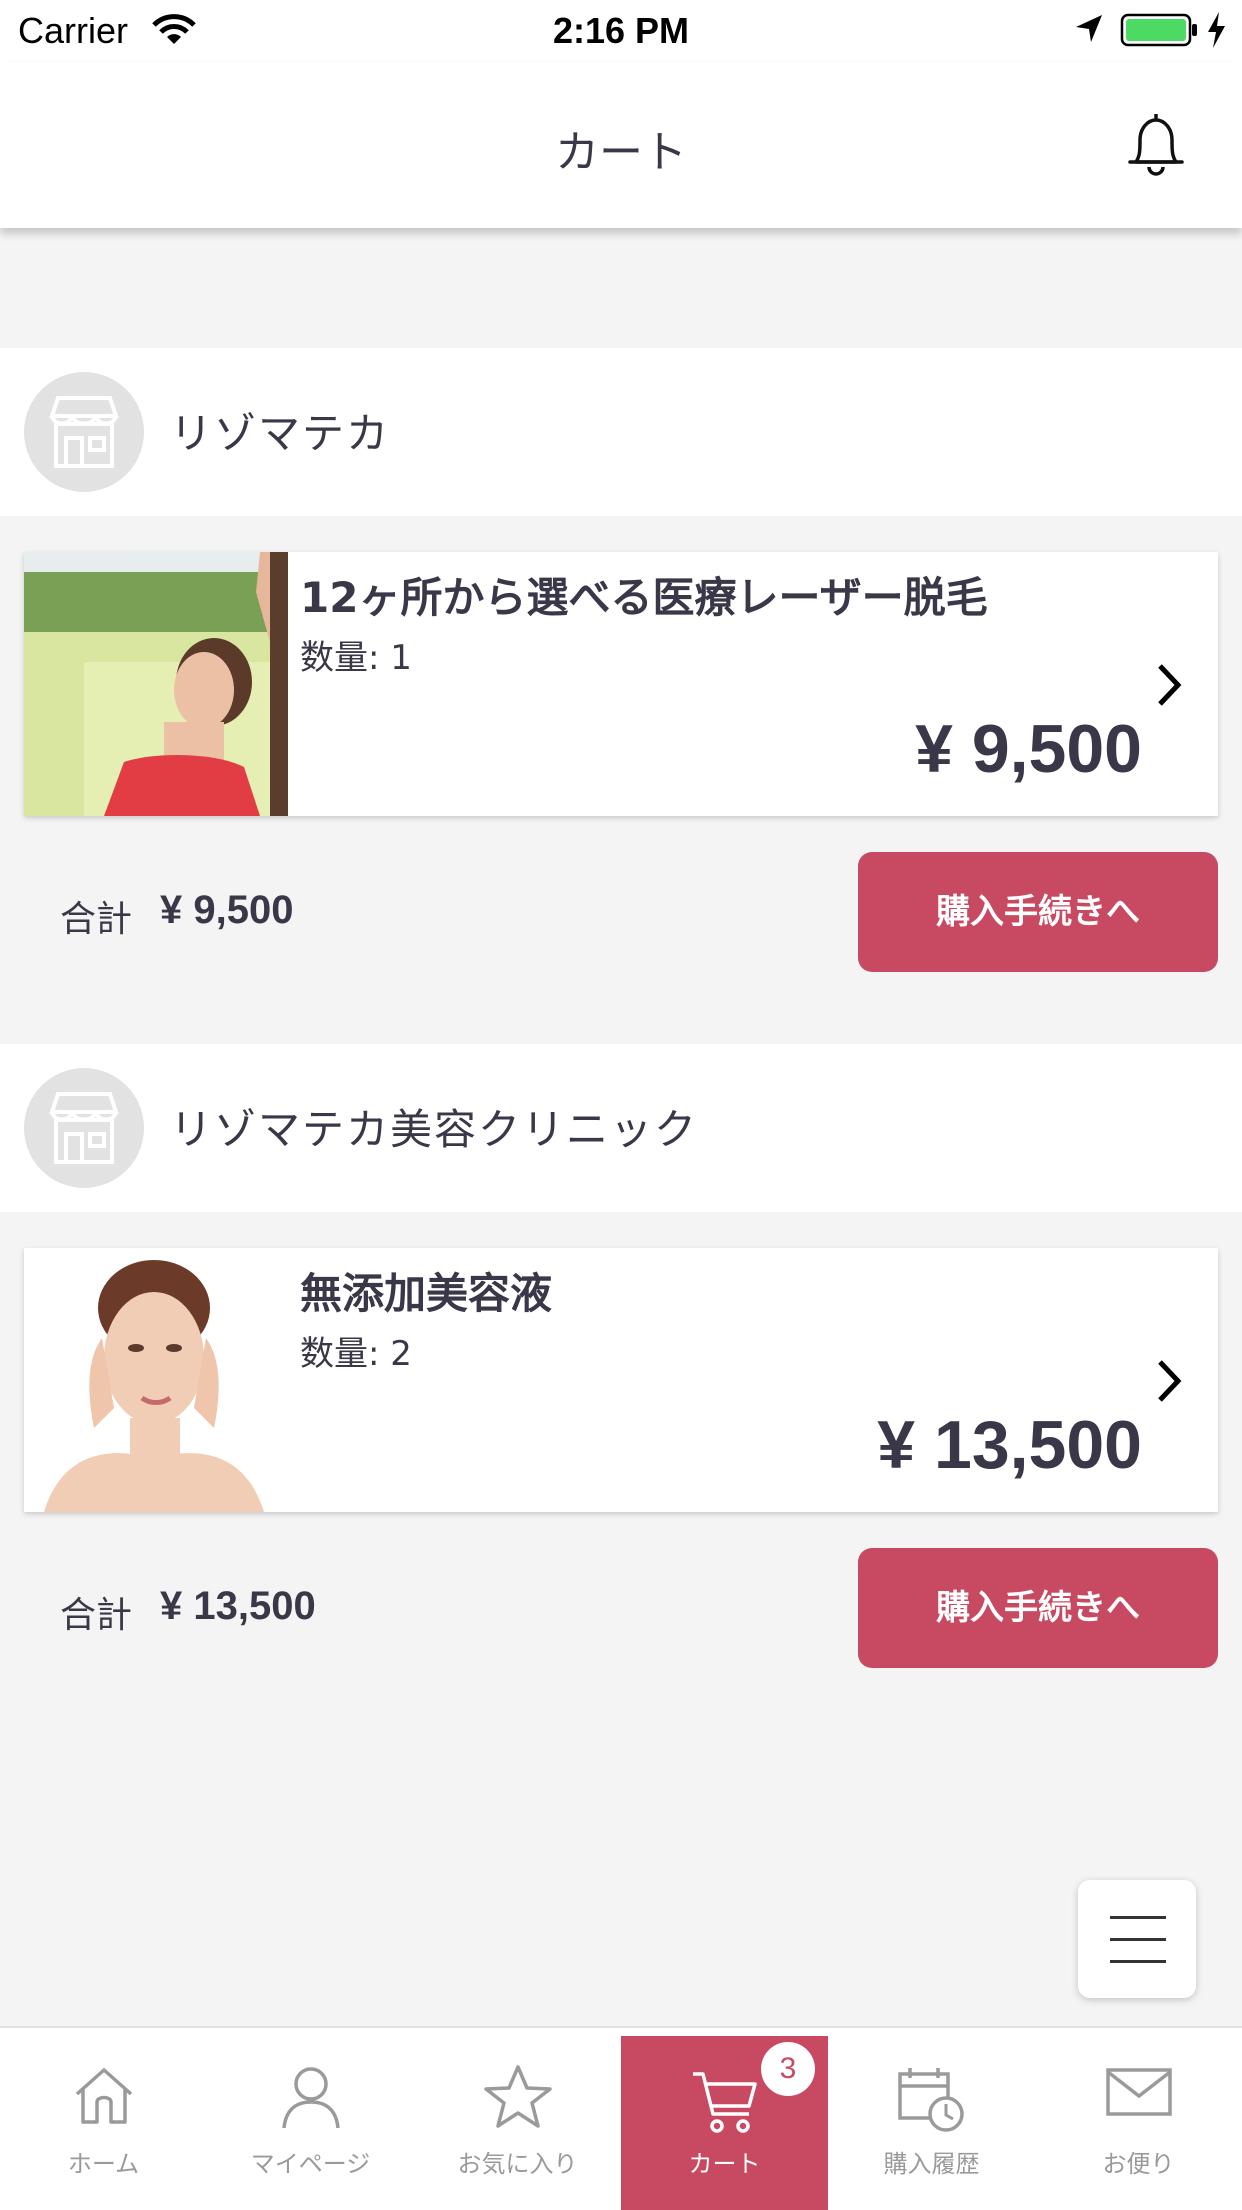 This screenshot has height=2210, width=1242. Describe the element at coordinates (103, 2164) in the screenshot. I see `tab-label: ホーム` at that location.